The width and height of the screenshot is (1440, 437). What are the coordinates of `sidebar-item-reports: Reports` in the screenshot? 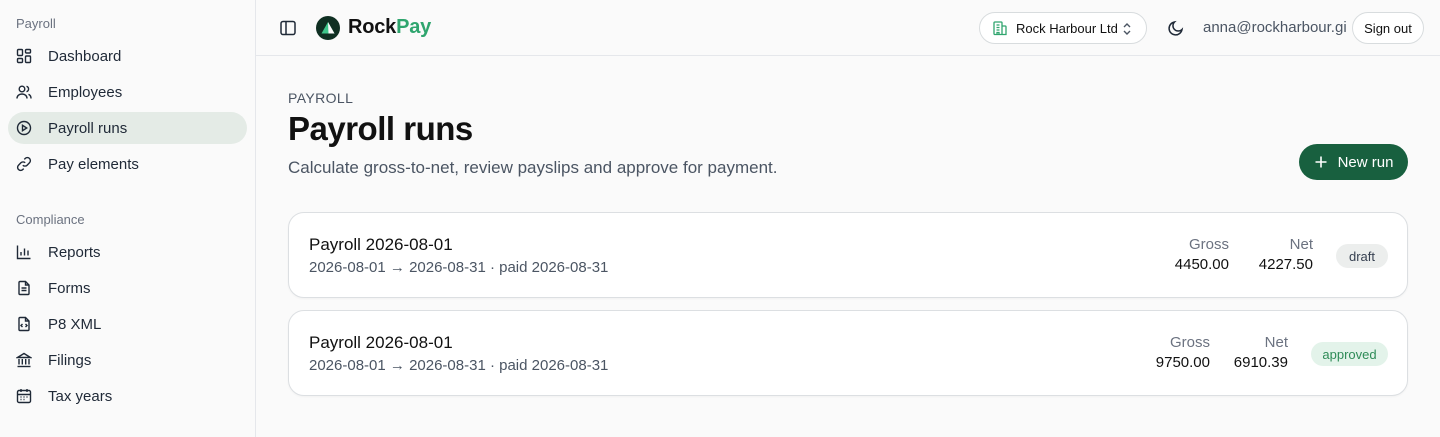 It's located at (127, 252).